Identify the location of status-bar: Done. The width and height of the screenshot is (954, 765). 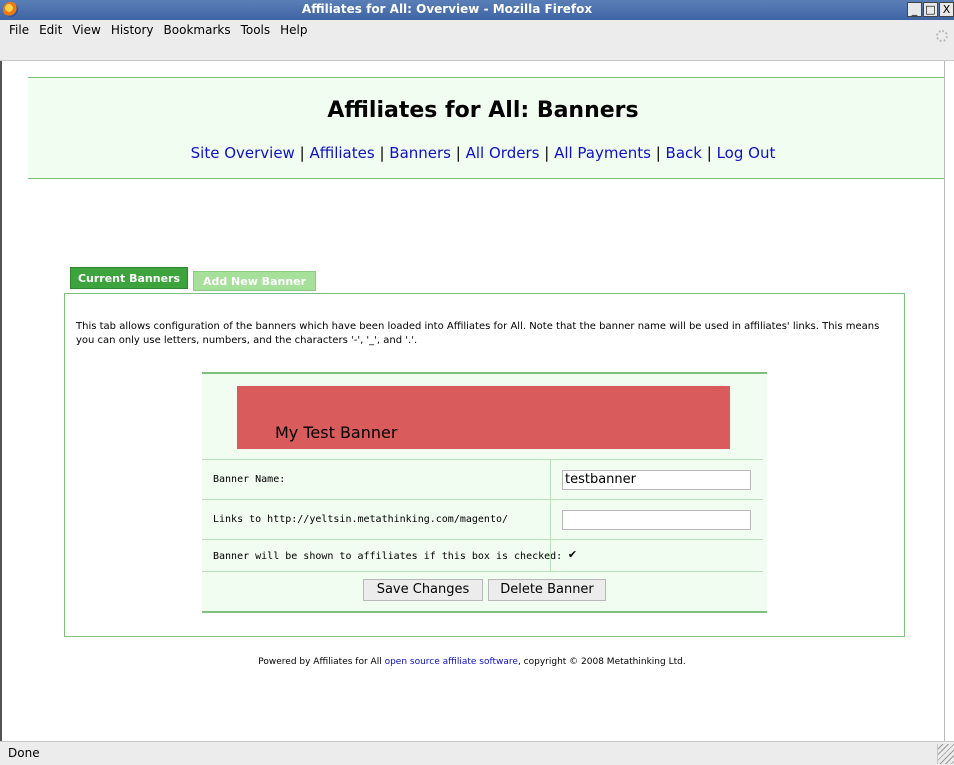
(477, 753).